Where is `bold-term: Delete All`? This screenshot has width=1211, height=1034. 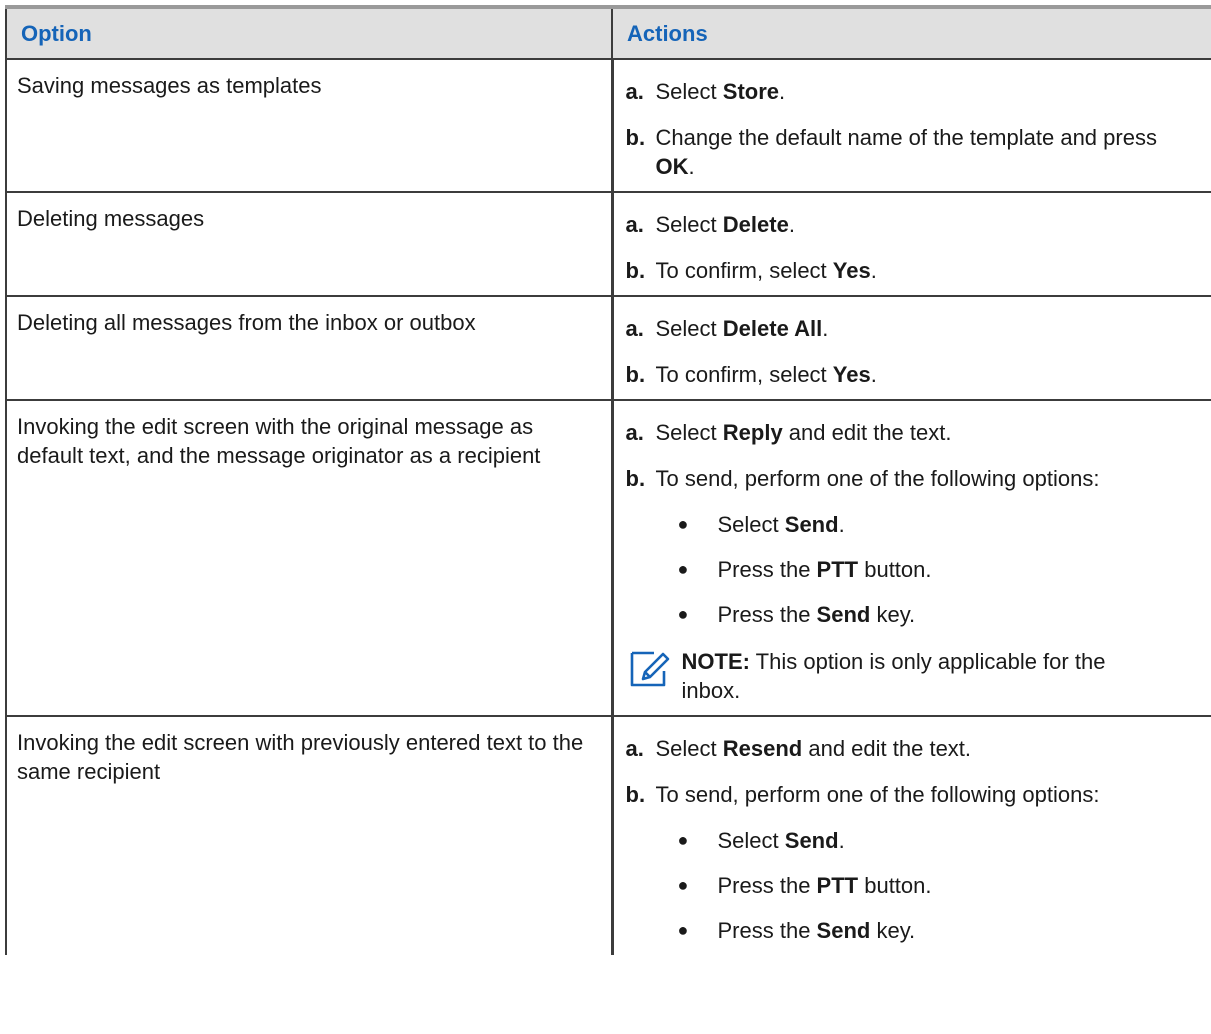 bold-term: Delete All is located at coordinates (772, 328).